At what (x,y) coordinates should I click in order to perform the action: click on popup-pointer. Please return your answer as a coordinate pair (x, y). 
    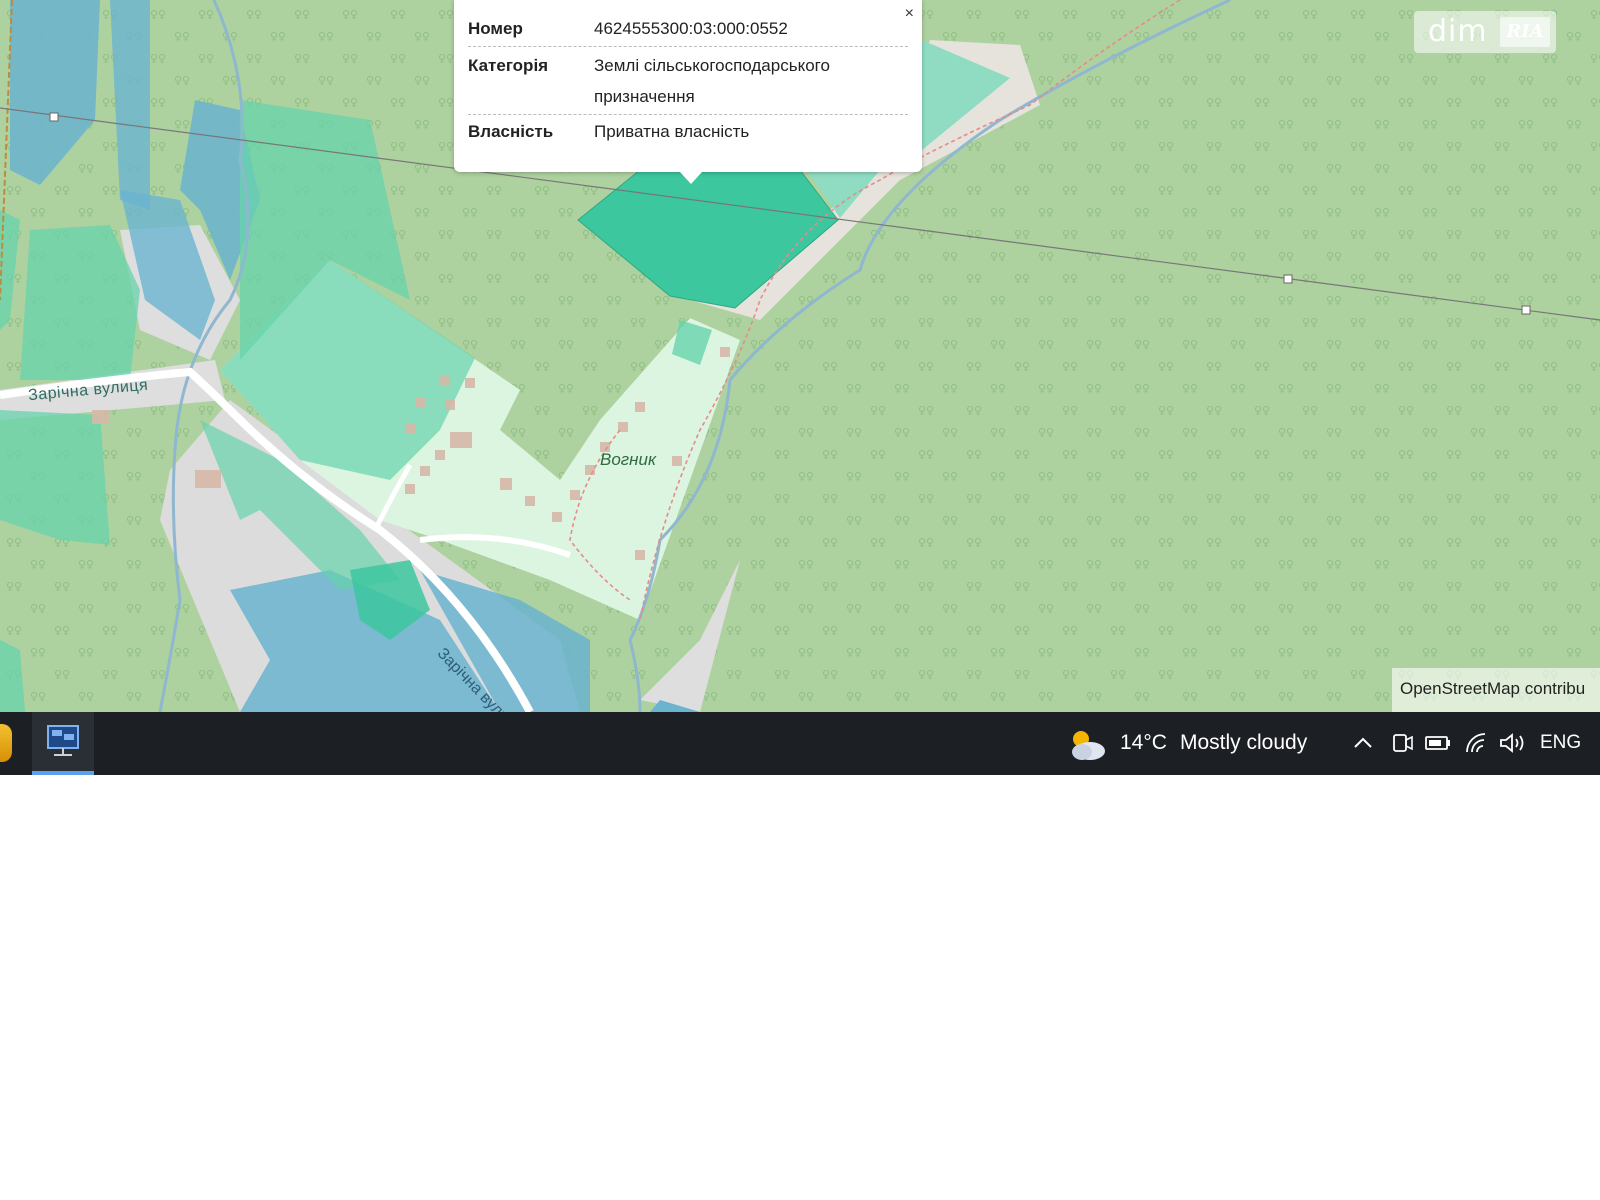
    Looking at the image, I should click on (691, 178).